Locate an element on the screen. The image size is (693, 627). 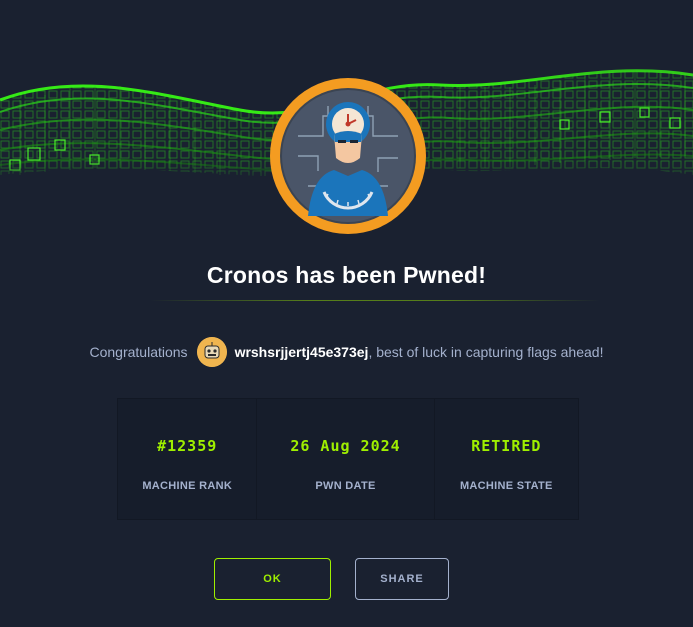
username: wrshsrjjertj45e373ej is located at coordinates (301, 352).